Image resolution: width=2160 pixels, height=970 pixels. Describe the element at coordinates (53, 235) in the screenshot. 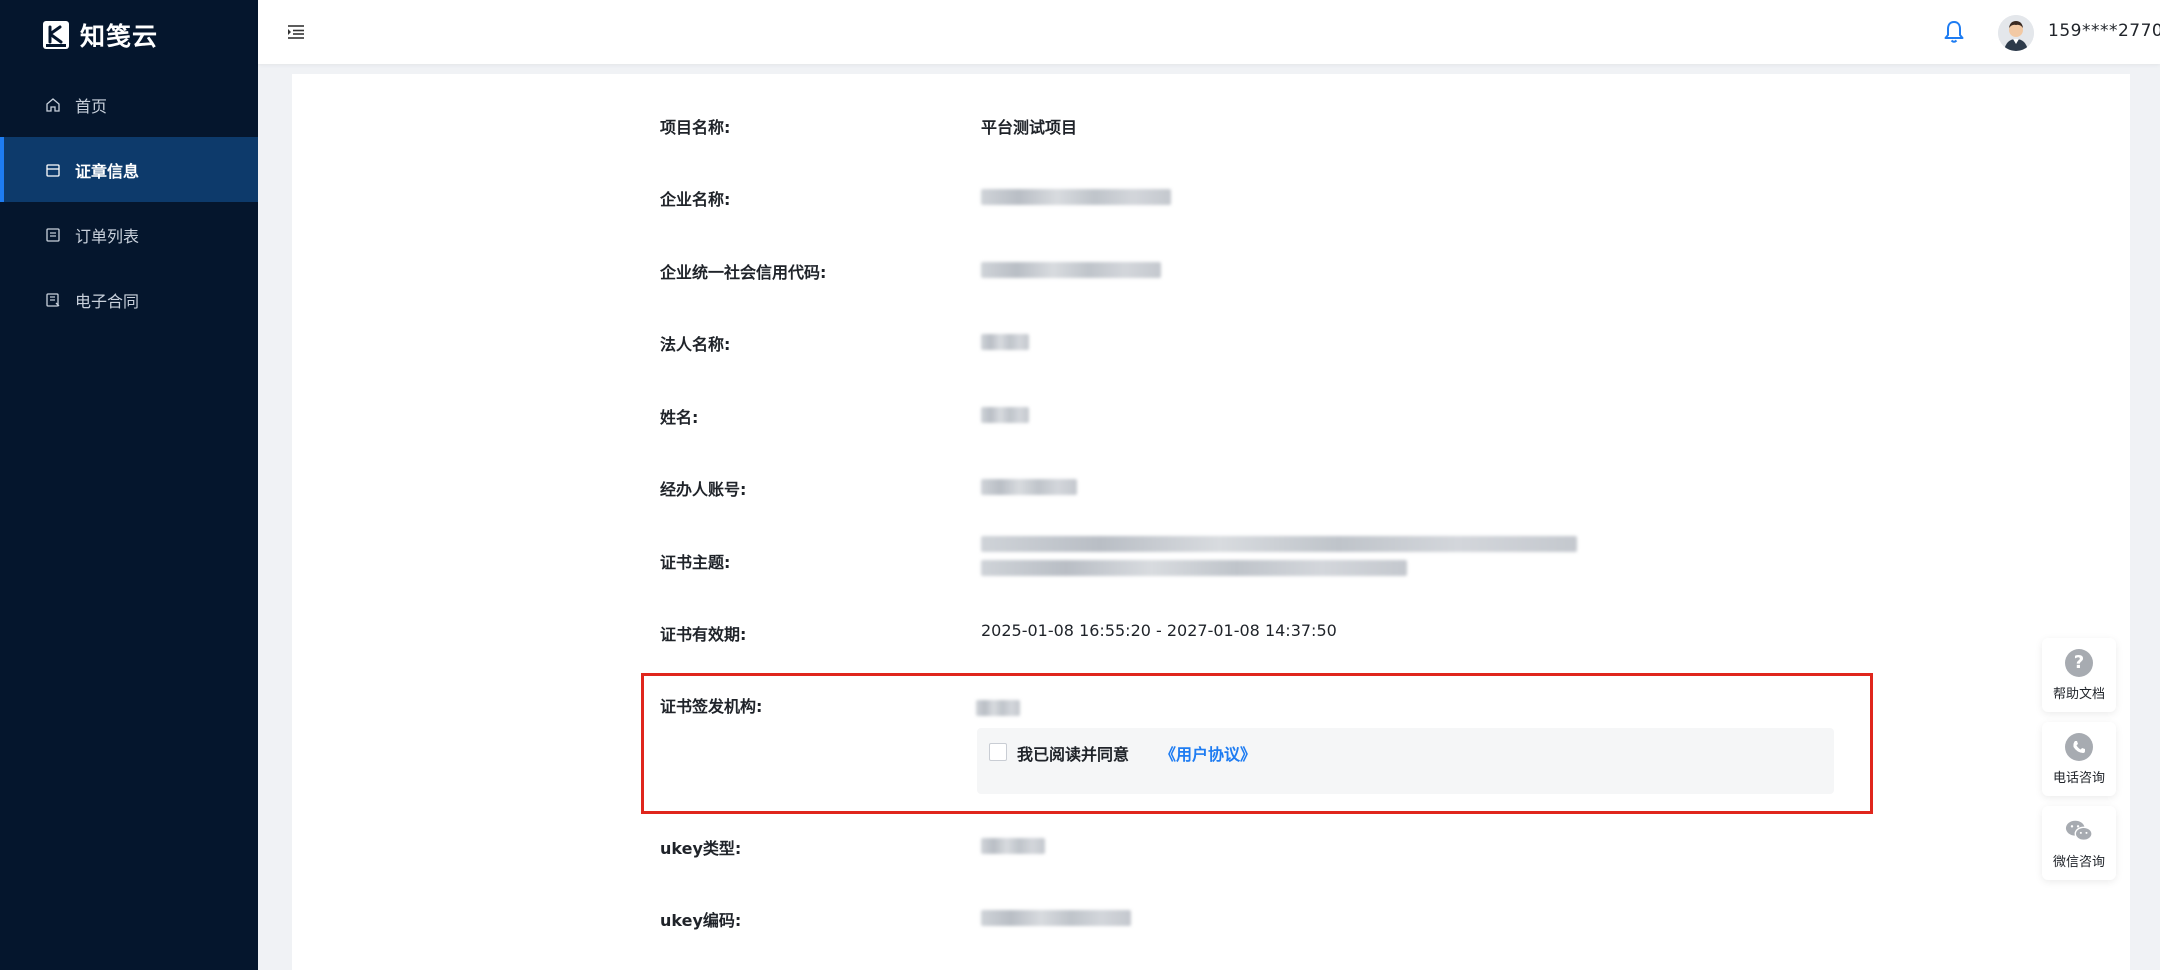

I see `list-icon` at that location.